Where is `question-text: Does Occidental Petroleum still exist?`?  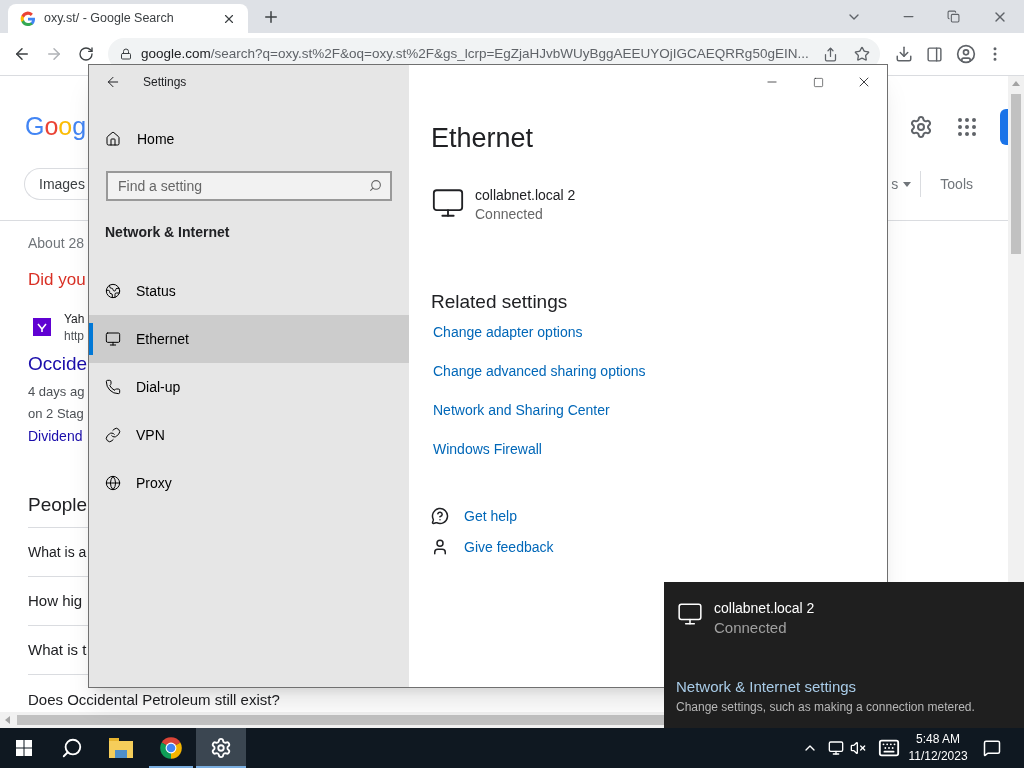
question-text: Does Occidental Petroleum still exist? is located at coordinates (154, 700).